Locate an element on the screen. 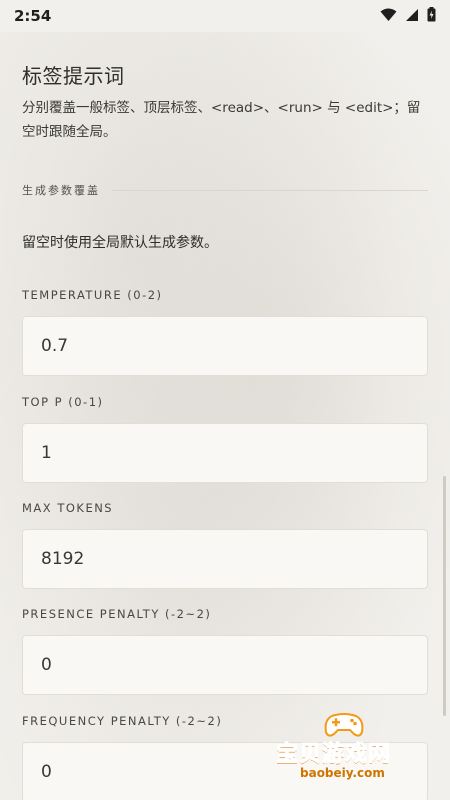 This screenshot has height=800, width=450. max-tokens-input is located at coordinates (225, 559).